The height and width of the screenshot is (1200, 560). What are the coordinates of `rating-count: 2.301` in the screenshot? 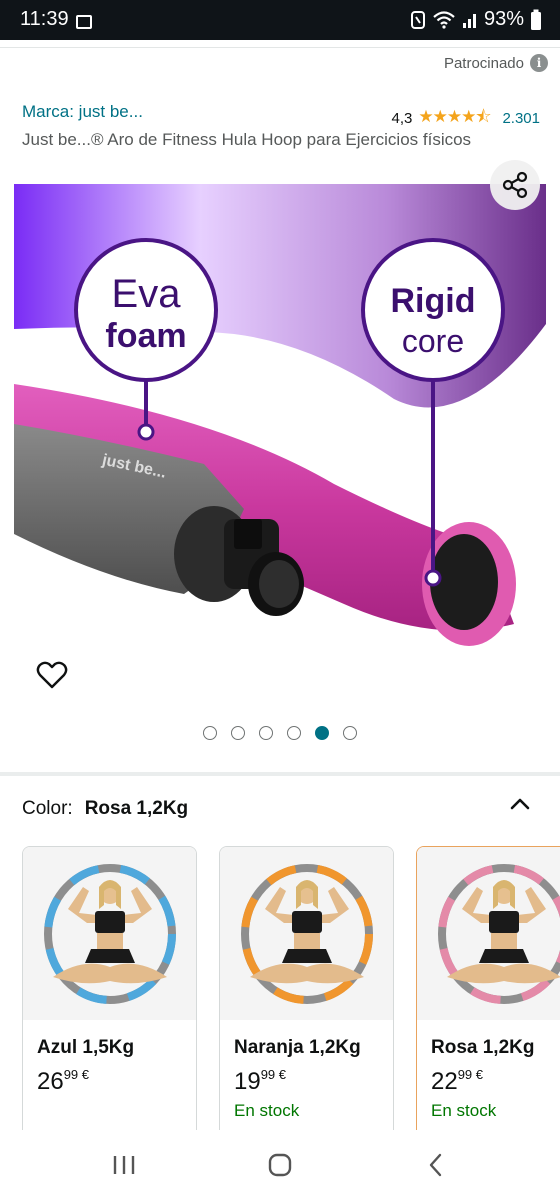 It's located at (521, 118).